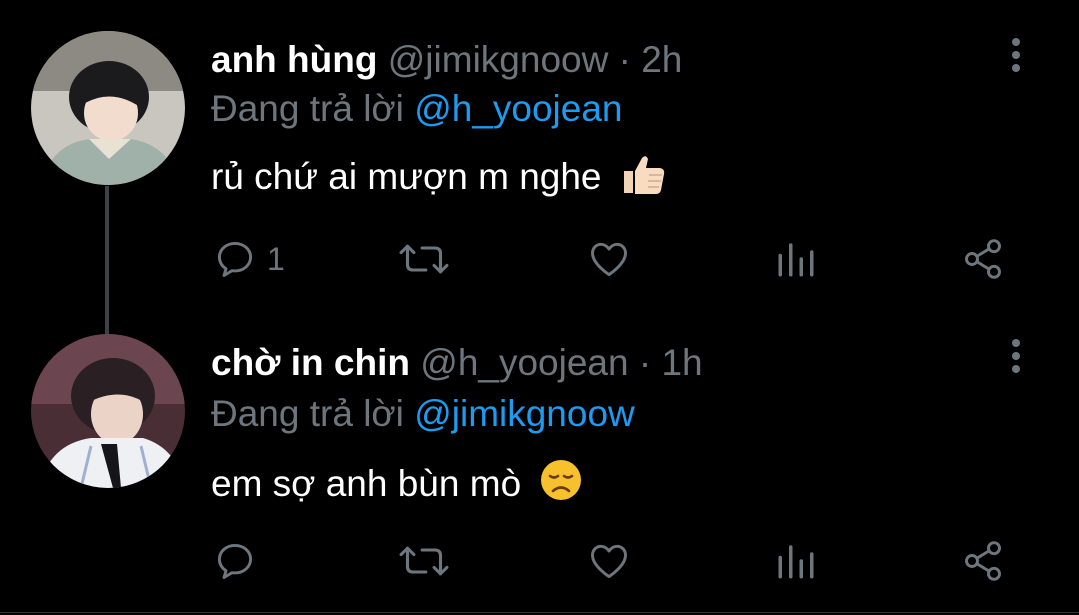 This screenshot has width=1079, height=615. Describe the element at coordinates (561, 485) in the screenshot. I see `disappointed-face-icon` at that location.